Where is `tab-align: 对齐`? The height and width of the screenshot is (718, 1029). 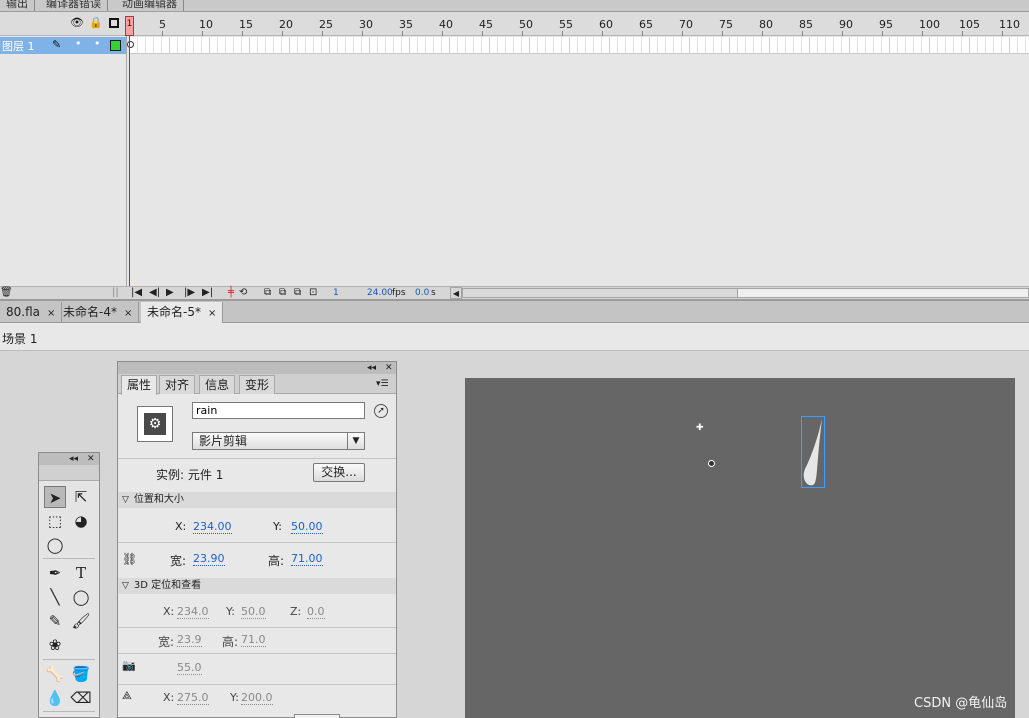
tab-align: 对齐 is located at coordinates (177, 384).